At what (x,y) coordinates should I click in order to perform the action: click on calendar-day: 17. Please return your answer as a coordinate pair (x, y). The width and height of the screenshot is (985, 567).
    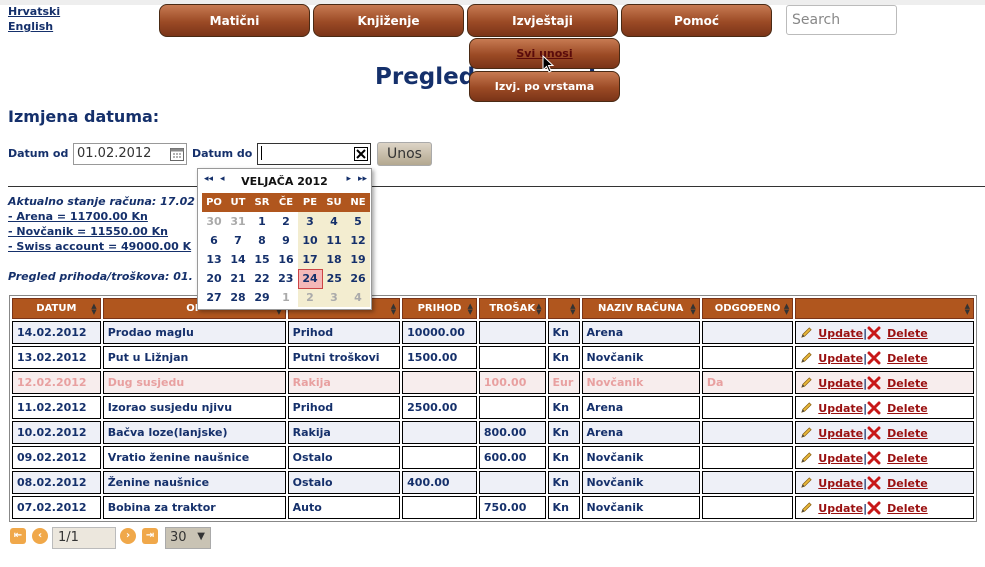
    Looking at the image, I should click on (310, 259).